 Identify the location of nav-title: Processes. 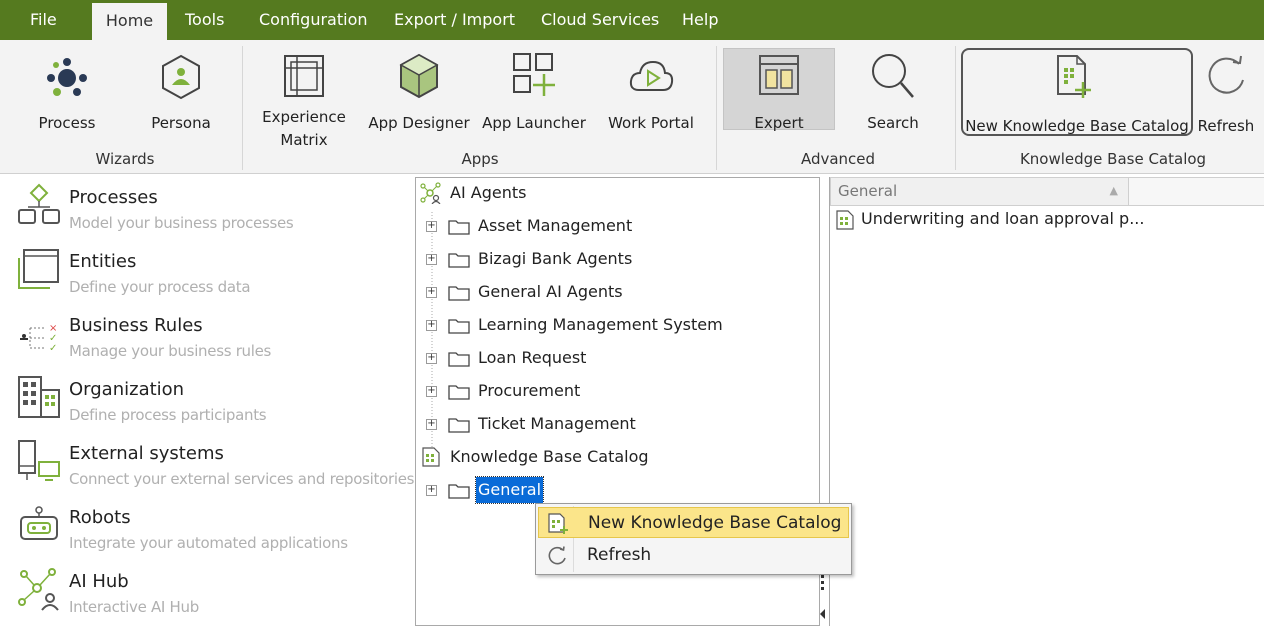
(113, 197).